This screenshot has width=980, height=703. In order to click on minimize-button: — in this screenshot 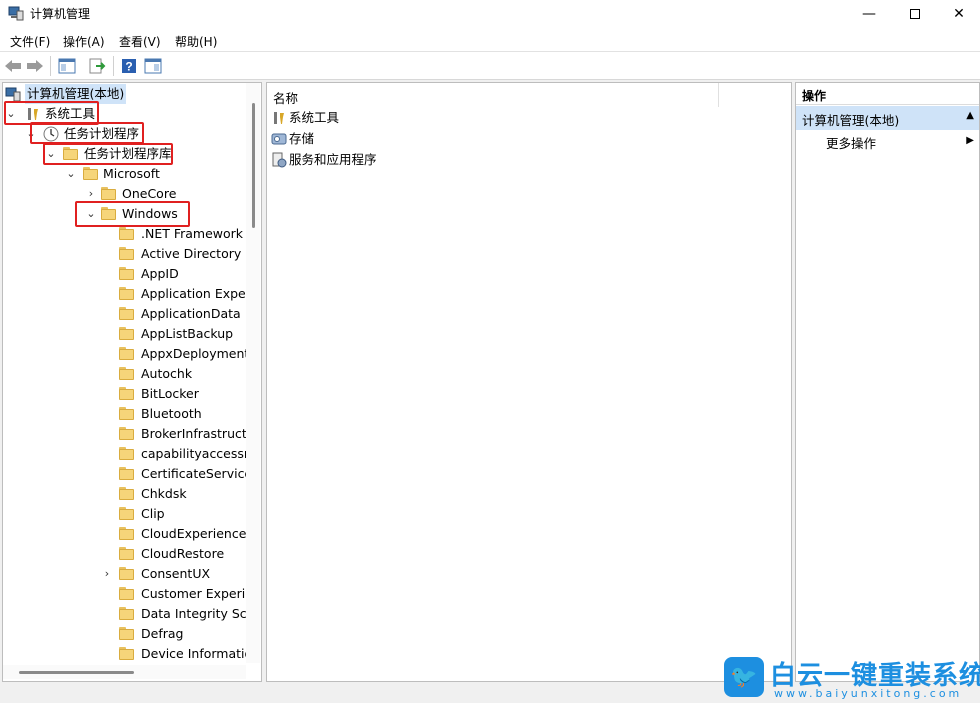, I will do `click(869, 14)`.